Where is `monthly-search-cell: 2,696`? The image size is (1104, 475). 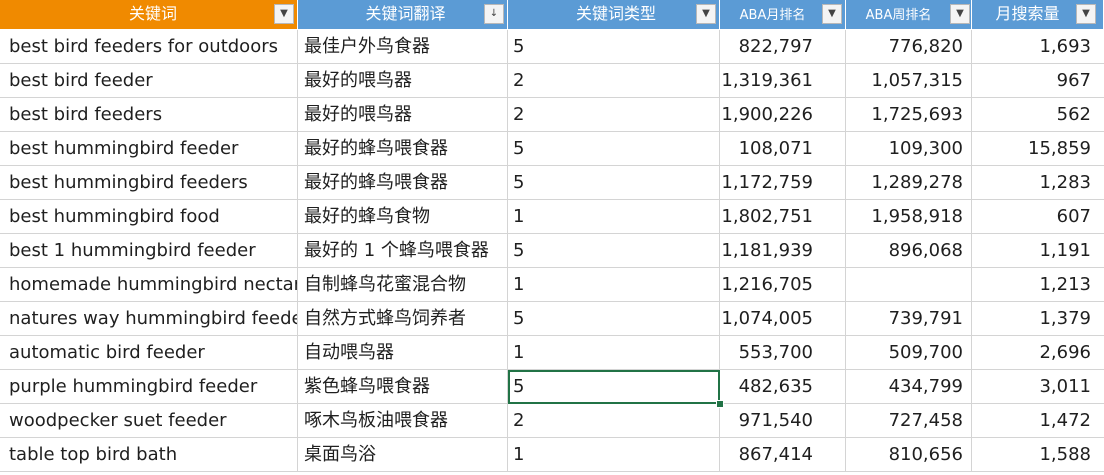 monthly-search-cell: 2,696 is located at coordinates (1038, 353).